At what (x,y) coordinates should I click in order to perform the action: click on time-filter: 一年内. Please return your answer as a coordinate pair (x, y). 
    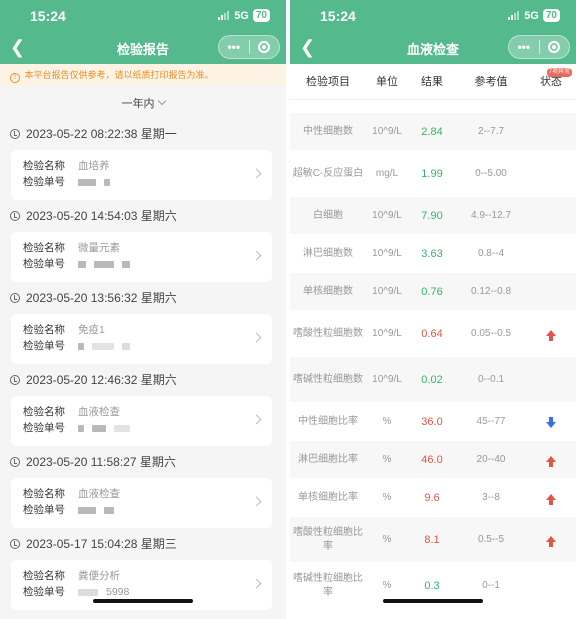
    Looking at the image, I should click on (143, 104).